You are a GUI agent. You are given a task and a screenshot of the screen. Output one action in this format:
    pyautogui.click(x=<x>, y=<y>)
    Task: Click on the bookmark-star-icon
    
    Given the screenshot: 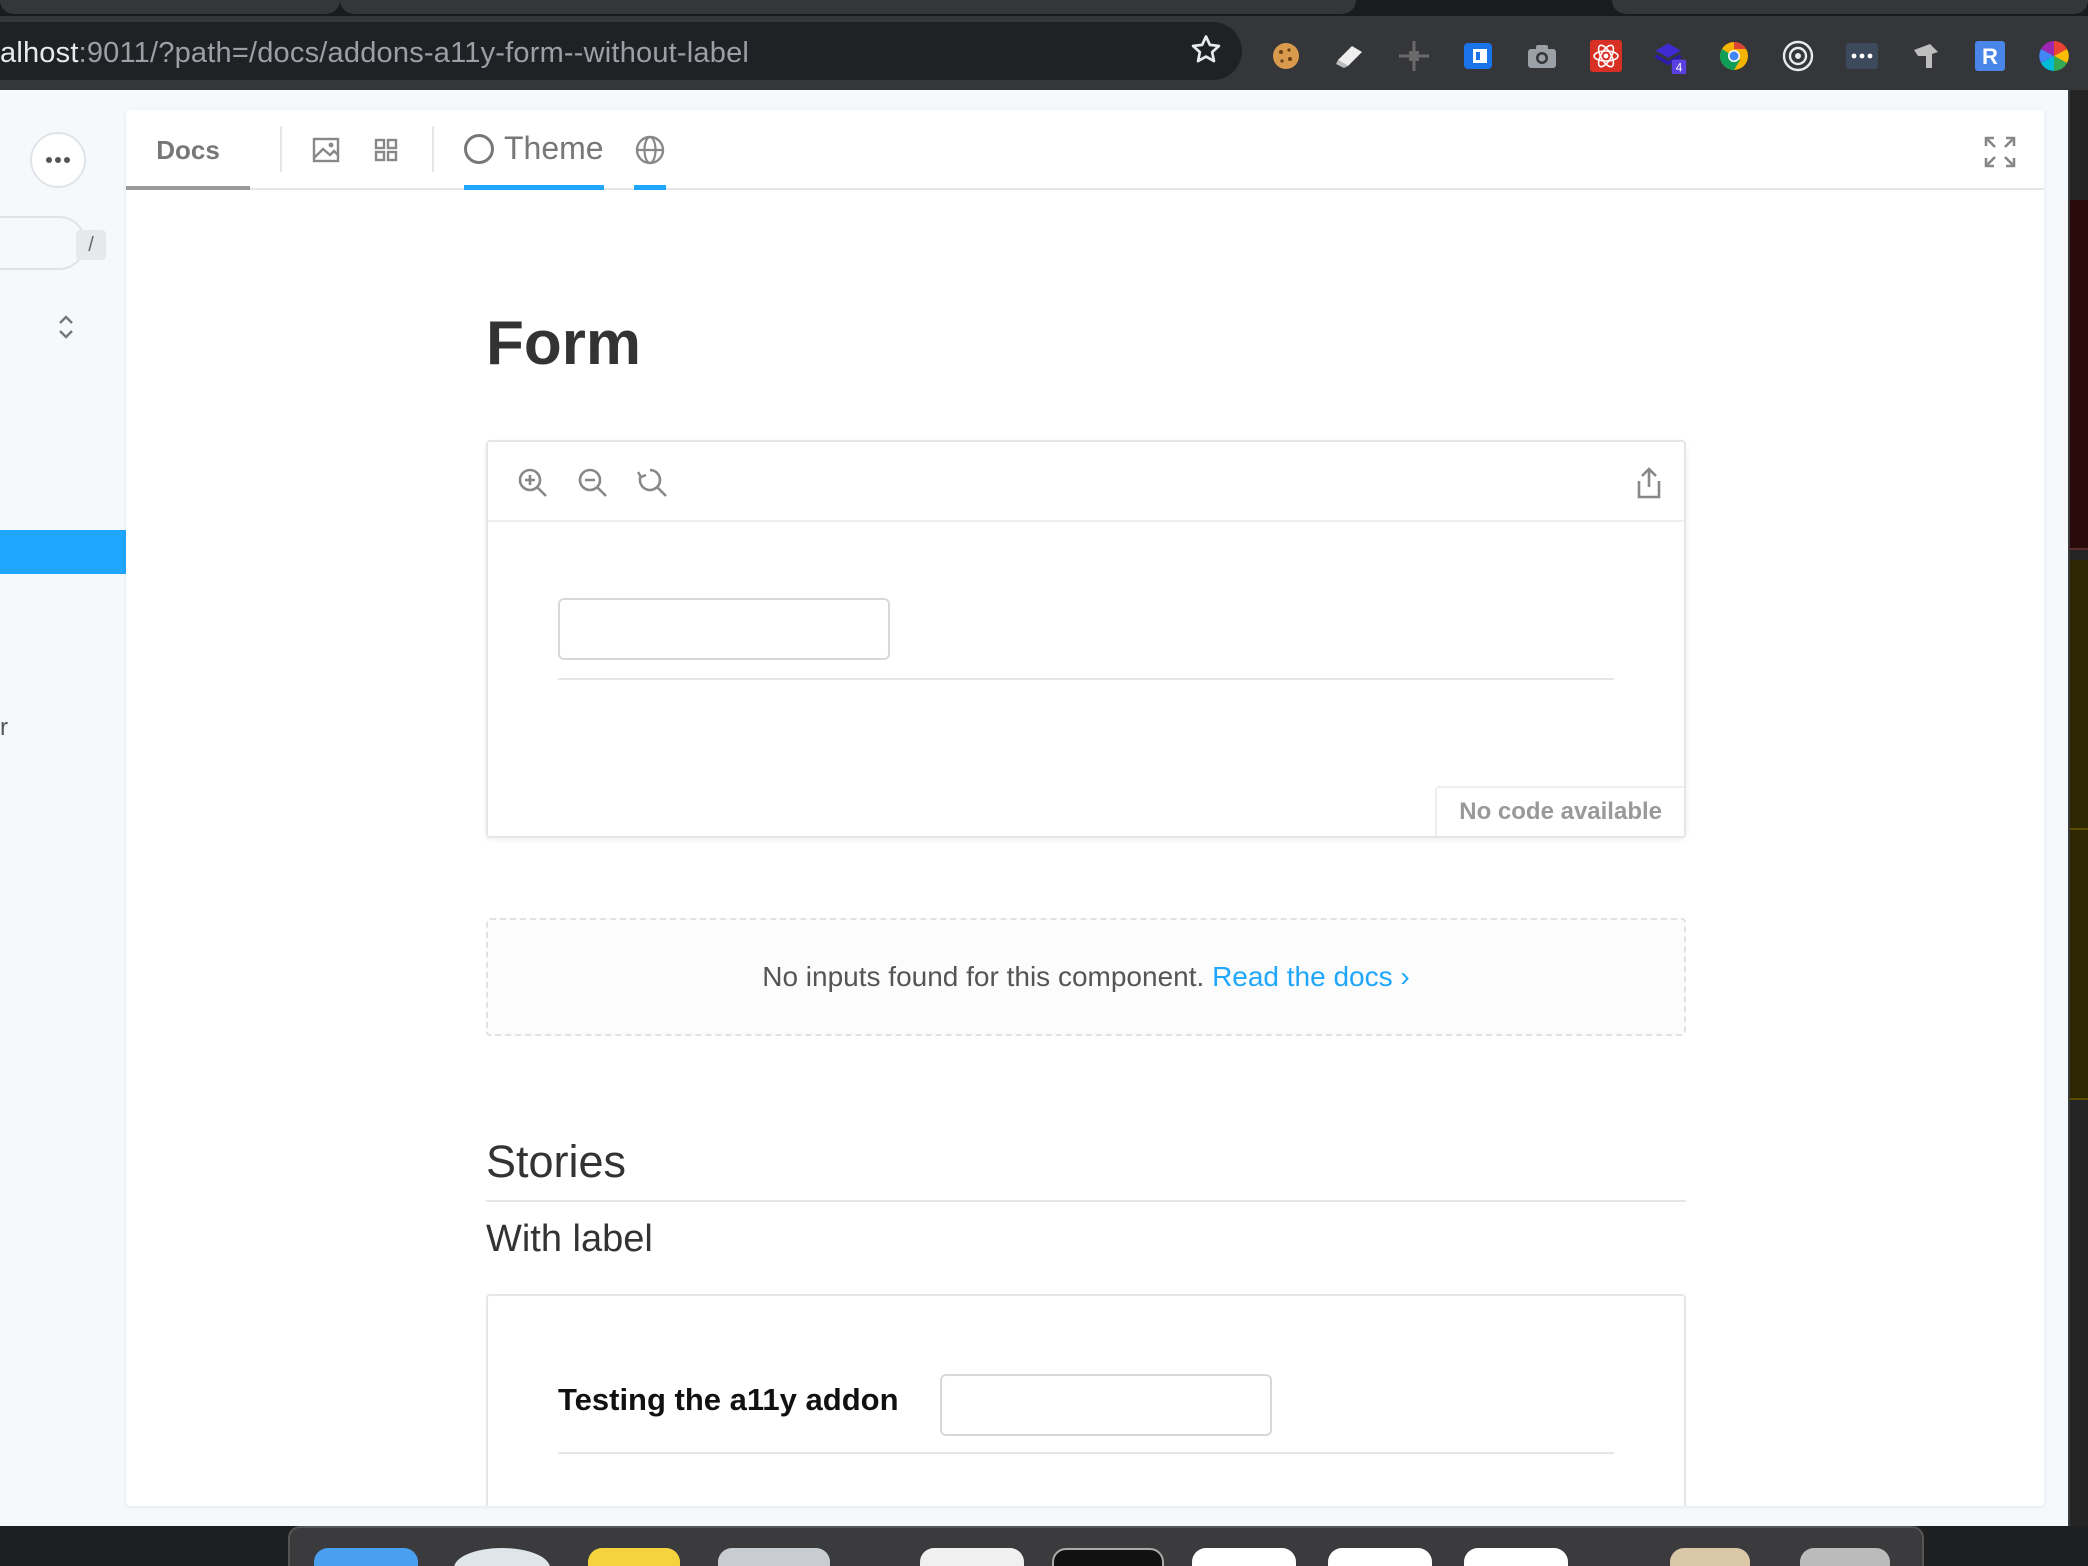 What is the action you would take?
    pyautogui.click(x=1206, y=50)
    